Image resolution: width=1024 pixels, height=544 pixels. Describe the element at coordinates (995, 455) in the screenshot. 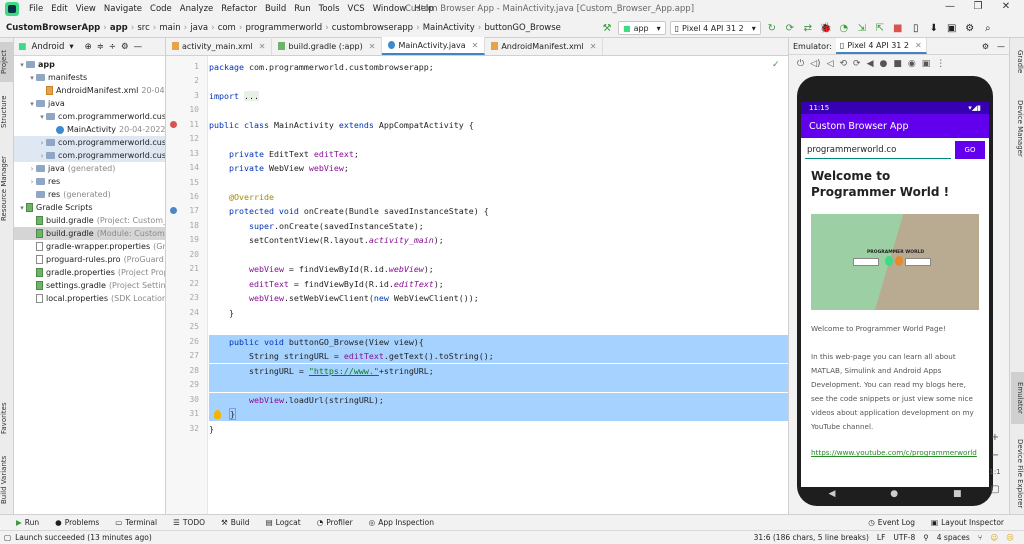

I see `zoom-out-icon: −` at that location.